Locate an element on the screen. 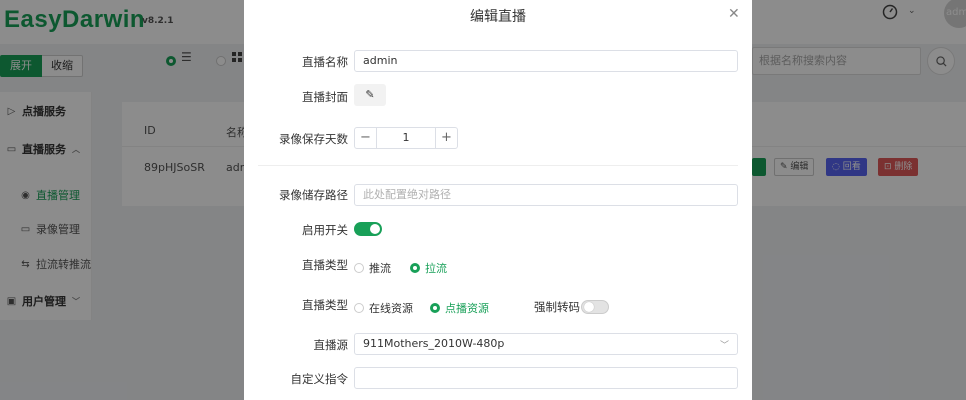 The width and height of the screenshot is (966, 400). increment-button: + is located at coordinates (446, 138).